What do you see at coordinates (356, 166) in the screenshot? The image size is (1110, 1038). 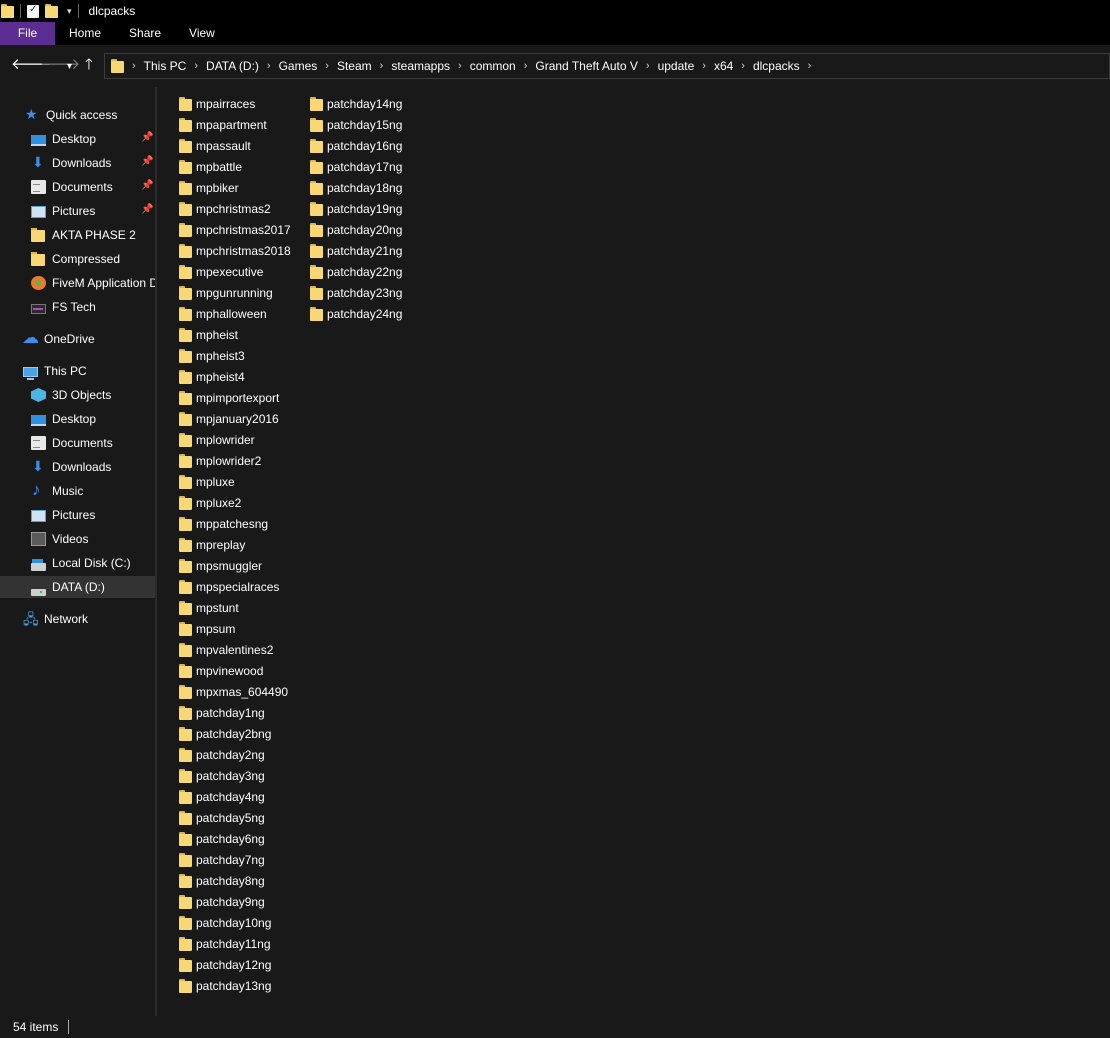 I see `list-item: patchday17ng` at bounding box center [356, 166].